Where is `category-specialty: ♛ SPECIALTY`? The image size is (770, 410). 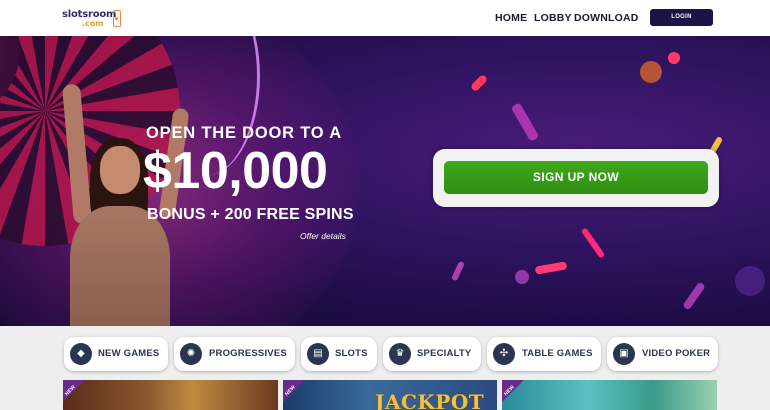
category-specialty: ♛ SPECIALTY is located at coordinates (432, 354).